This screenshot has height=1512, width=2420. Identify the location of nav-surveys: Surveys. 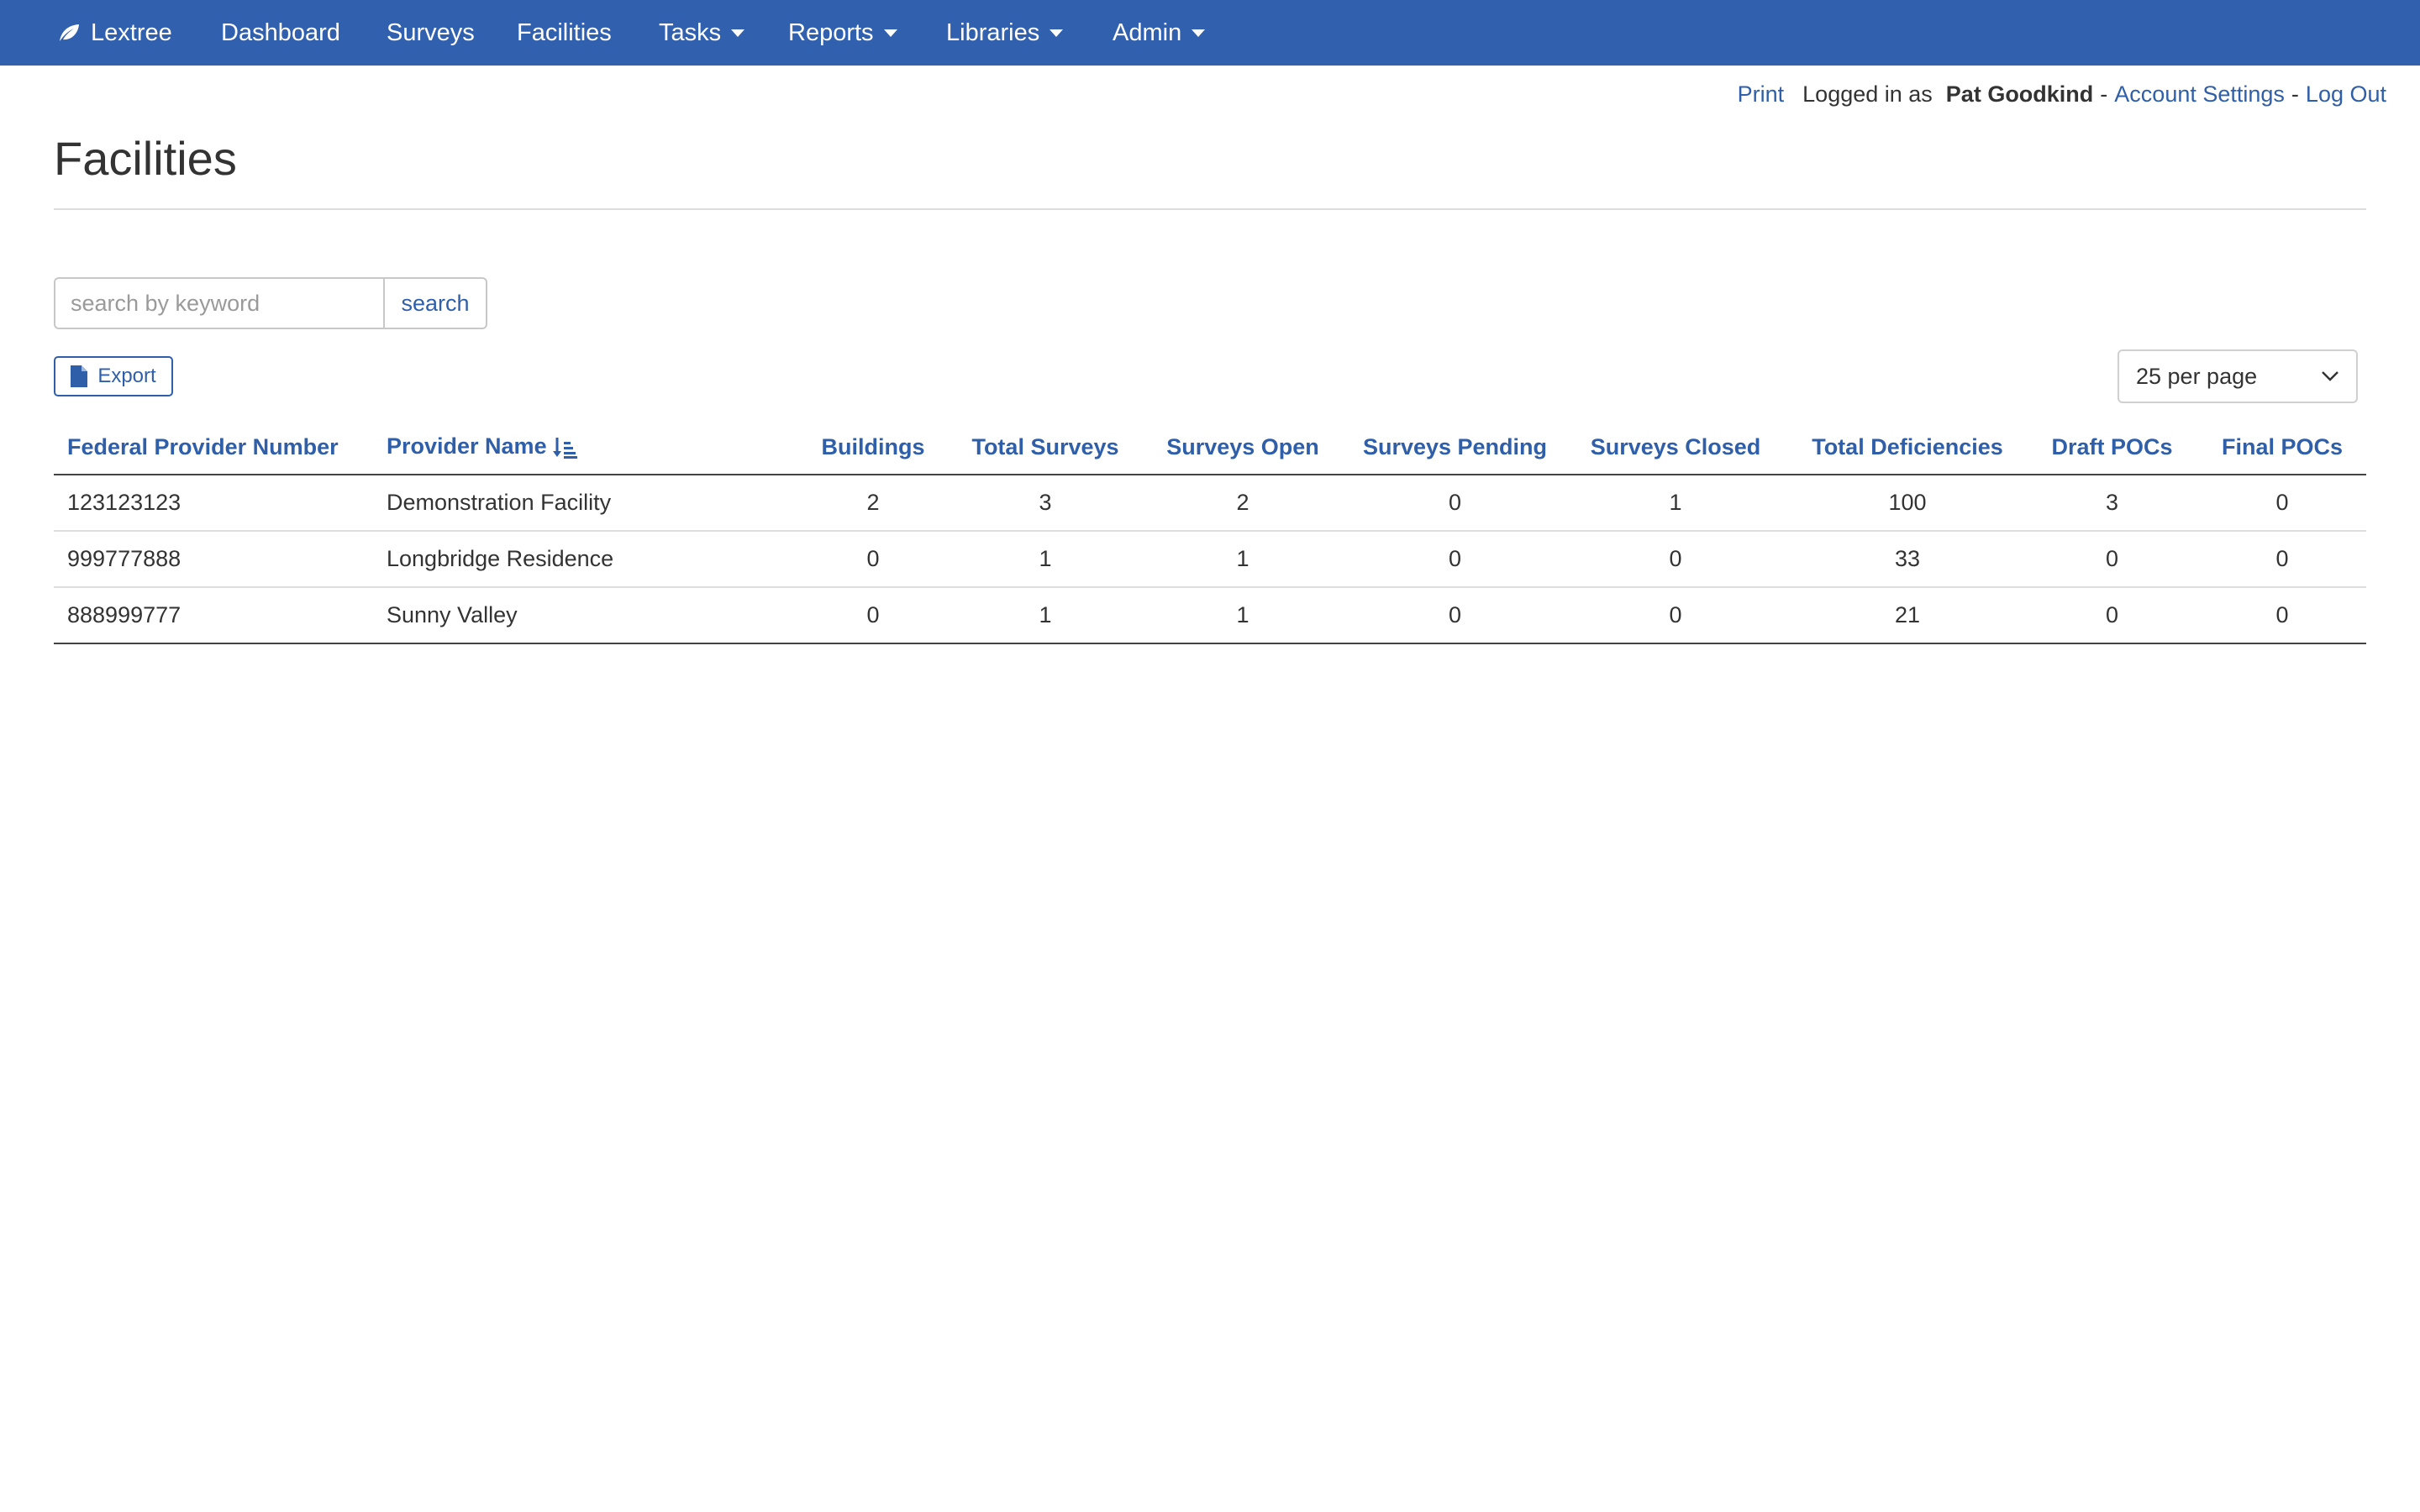
(431, 33).